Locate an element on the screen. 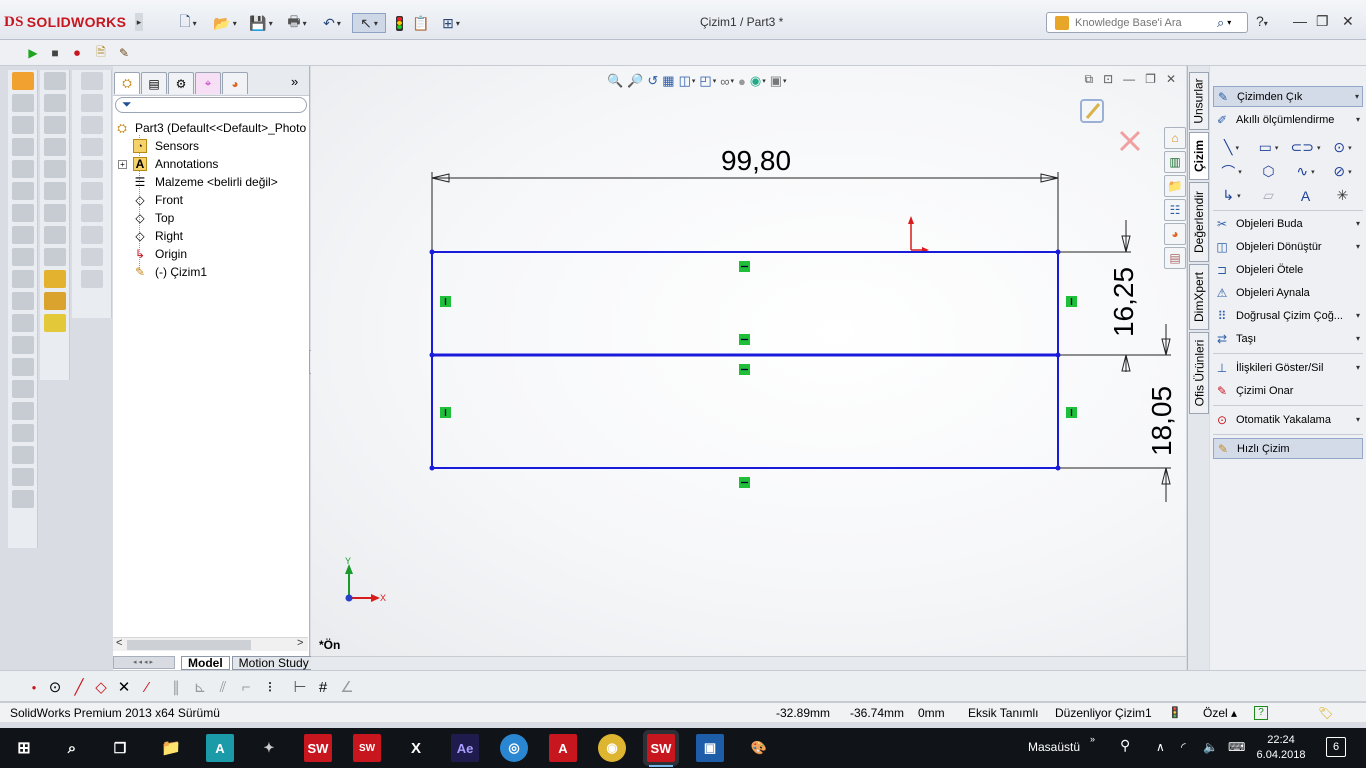 The height and width of the screenshot is (768, 1366). solidworks-active-taskbar-icon: SW is located at coordinates (661, 750).